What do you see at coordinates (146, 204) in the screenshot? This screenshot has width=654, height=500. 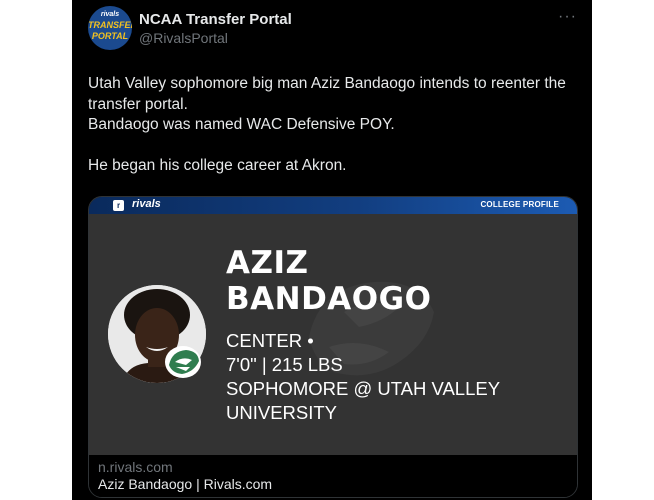 I see `rivals-logo: rivals` at bounding box center [146, 204].